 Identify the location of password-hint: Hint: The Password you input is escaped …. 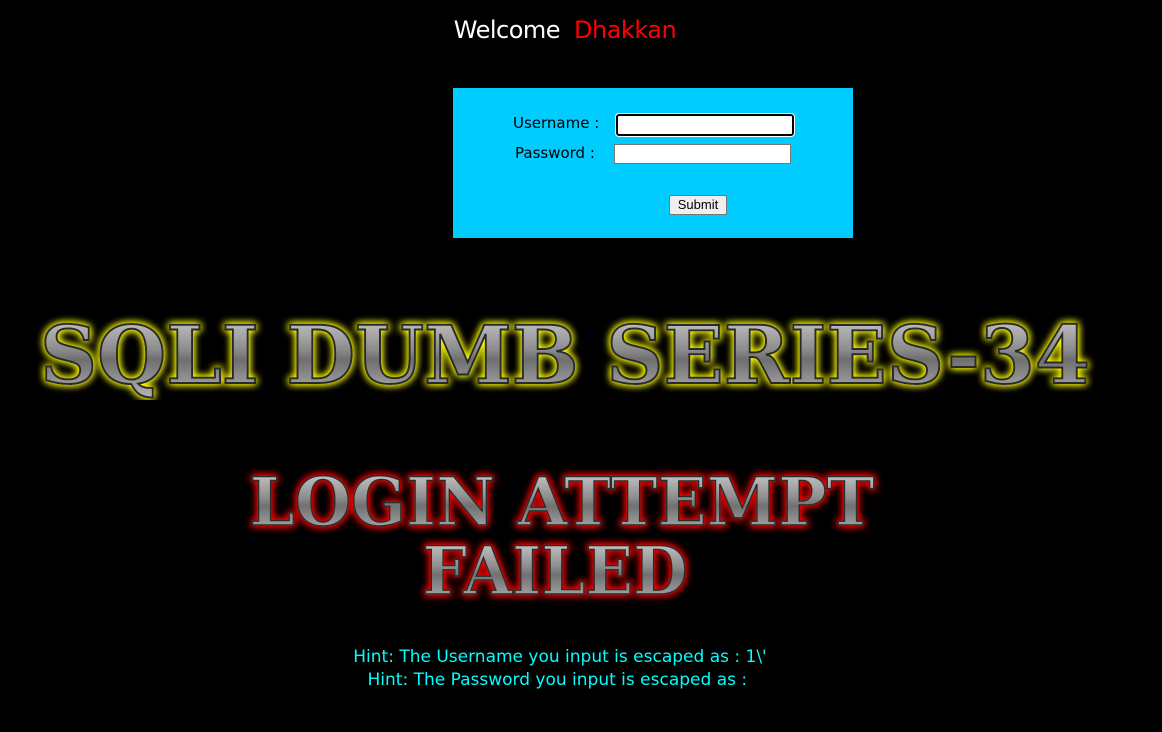
(560, 680).